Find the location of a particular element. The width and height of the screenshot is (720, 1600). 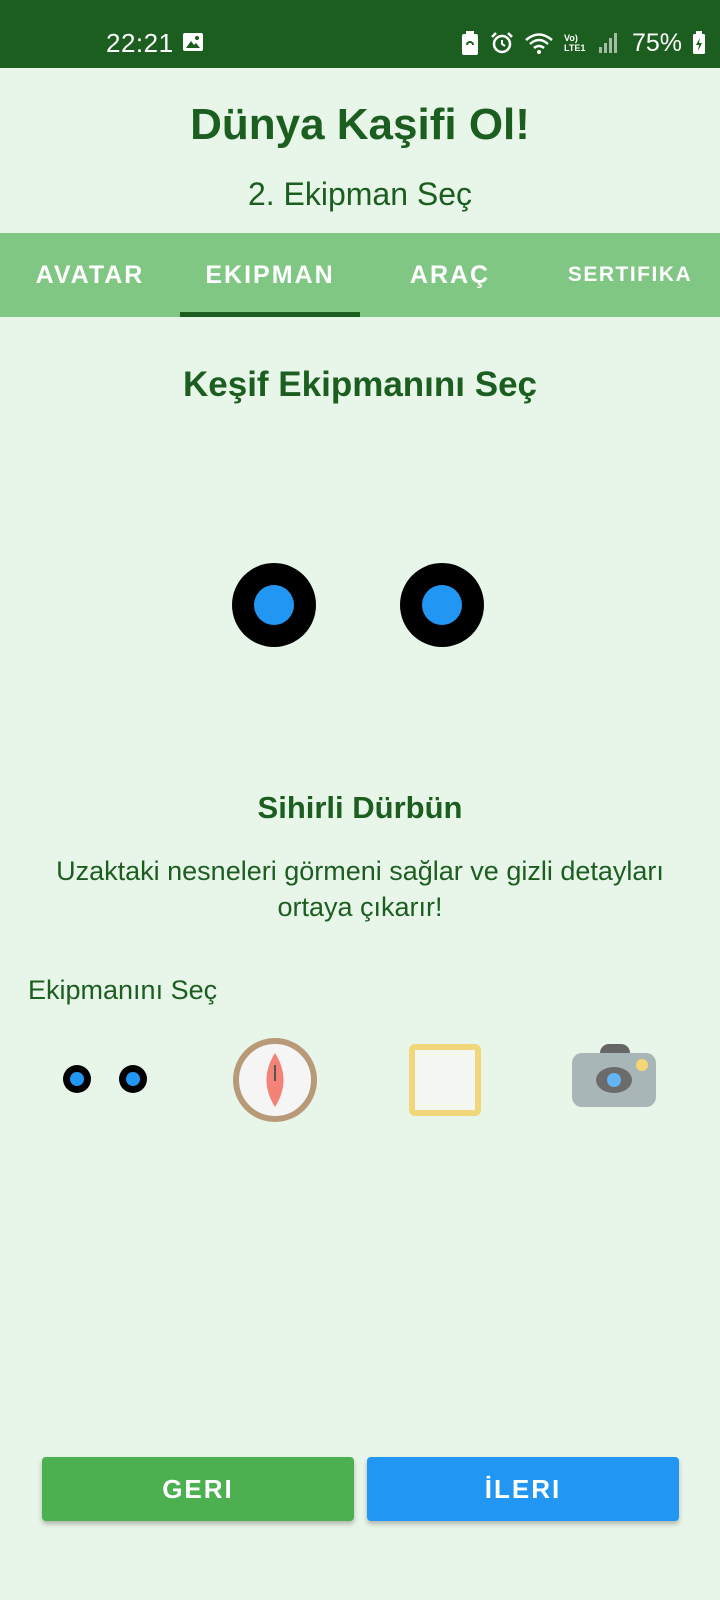

status-bar: 22:21 Vo) LTE1 75% is located at coordinates (360, 34).